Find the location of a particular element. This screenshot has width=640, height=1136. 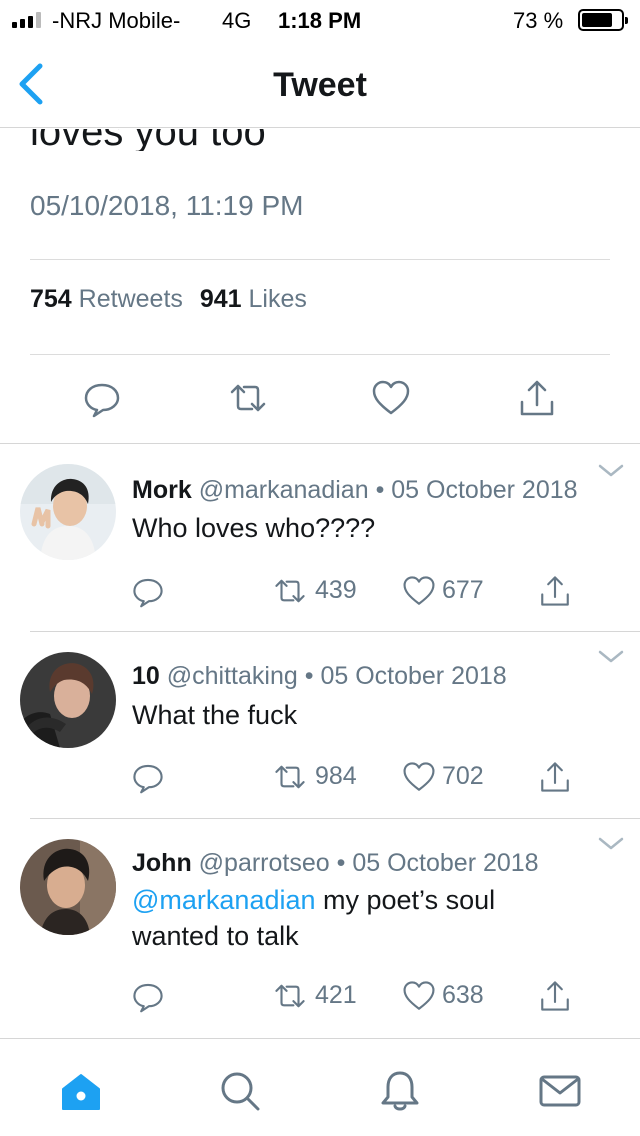

search-icon is located at coordinates (240, 1091).